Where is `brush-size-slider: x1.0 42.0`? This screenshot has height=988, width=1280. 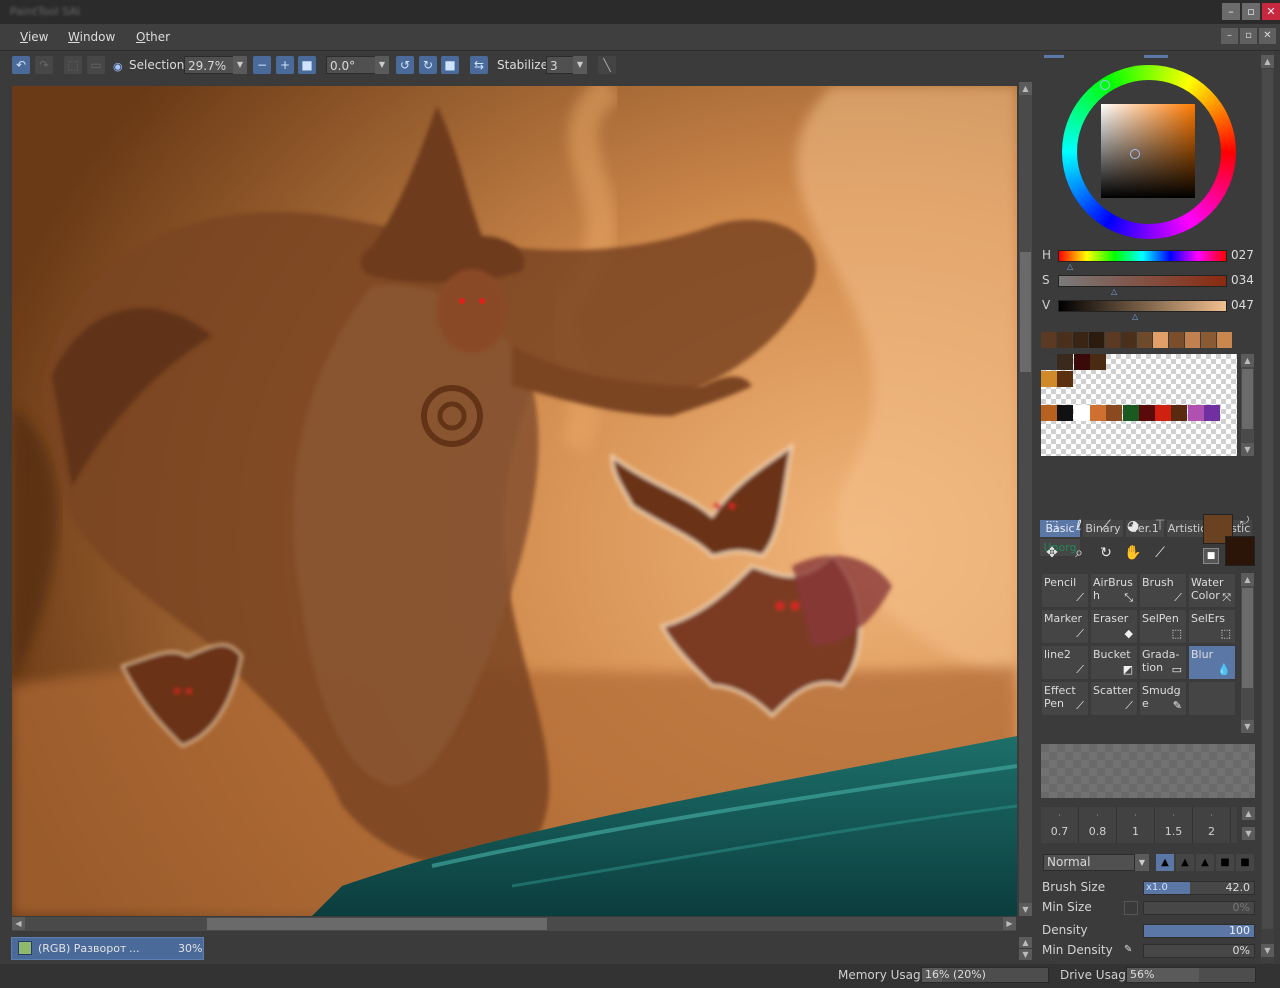
brush-size-slider: x1.0 42.0 is located at coordinates (1199, 888).